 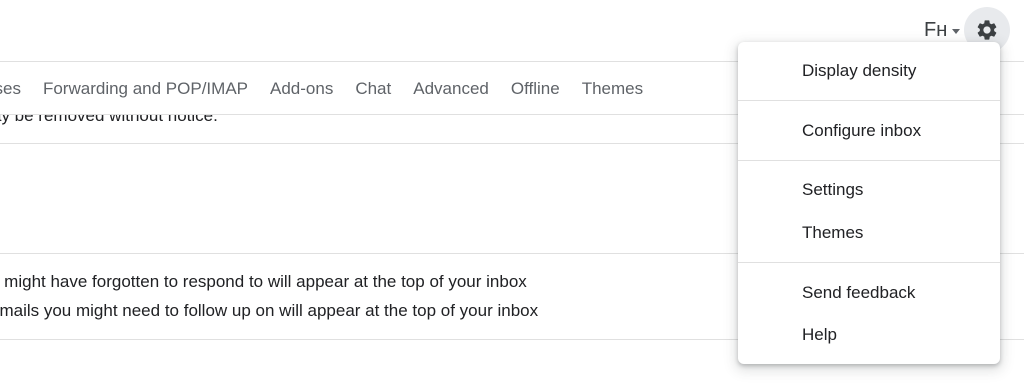 What do you see at coordinates (956, 31) in the screenshot?
I see `chevron-down-icon` at bounding box center [956, 31].